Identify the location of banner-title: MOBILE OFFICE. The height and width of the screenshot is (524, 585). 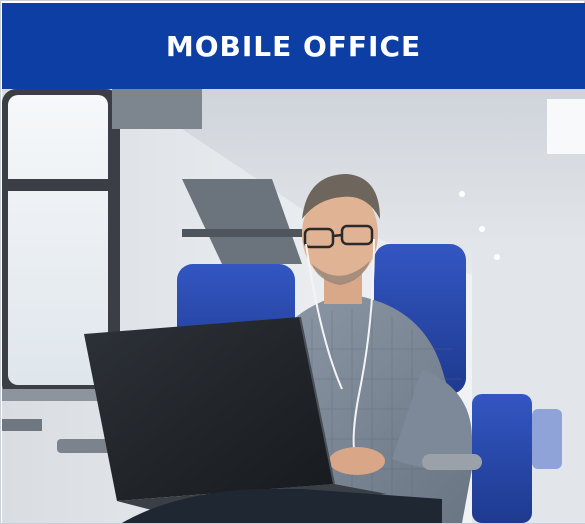
(293, 46).